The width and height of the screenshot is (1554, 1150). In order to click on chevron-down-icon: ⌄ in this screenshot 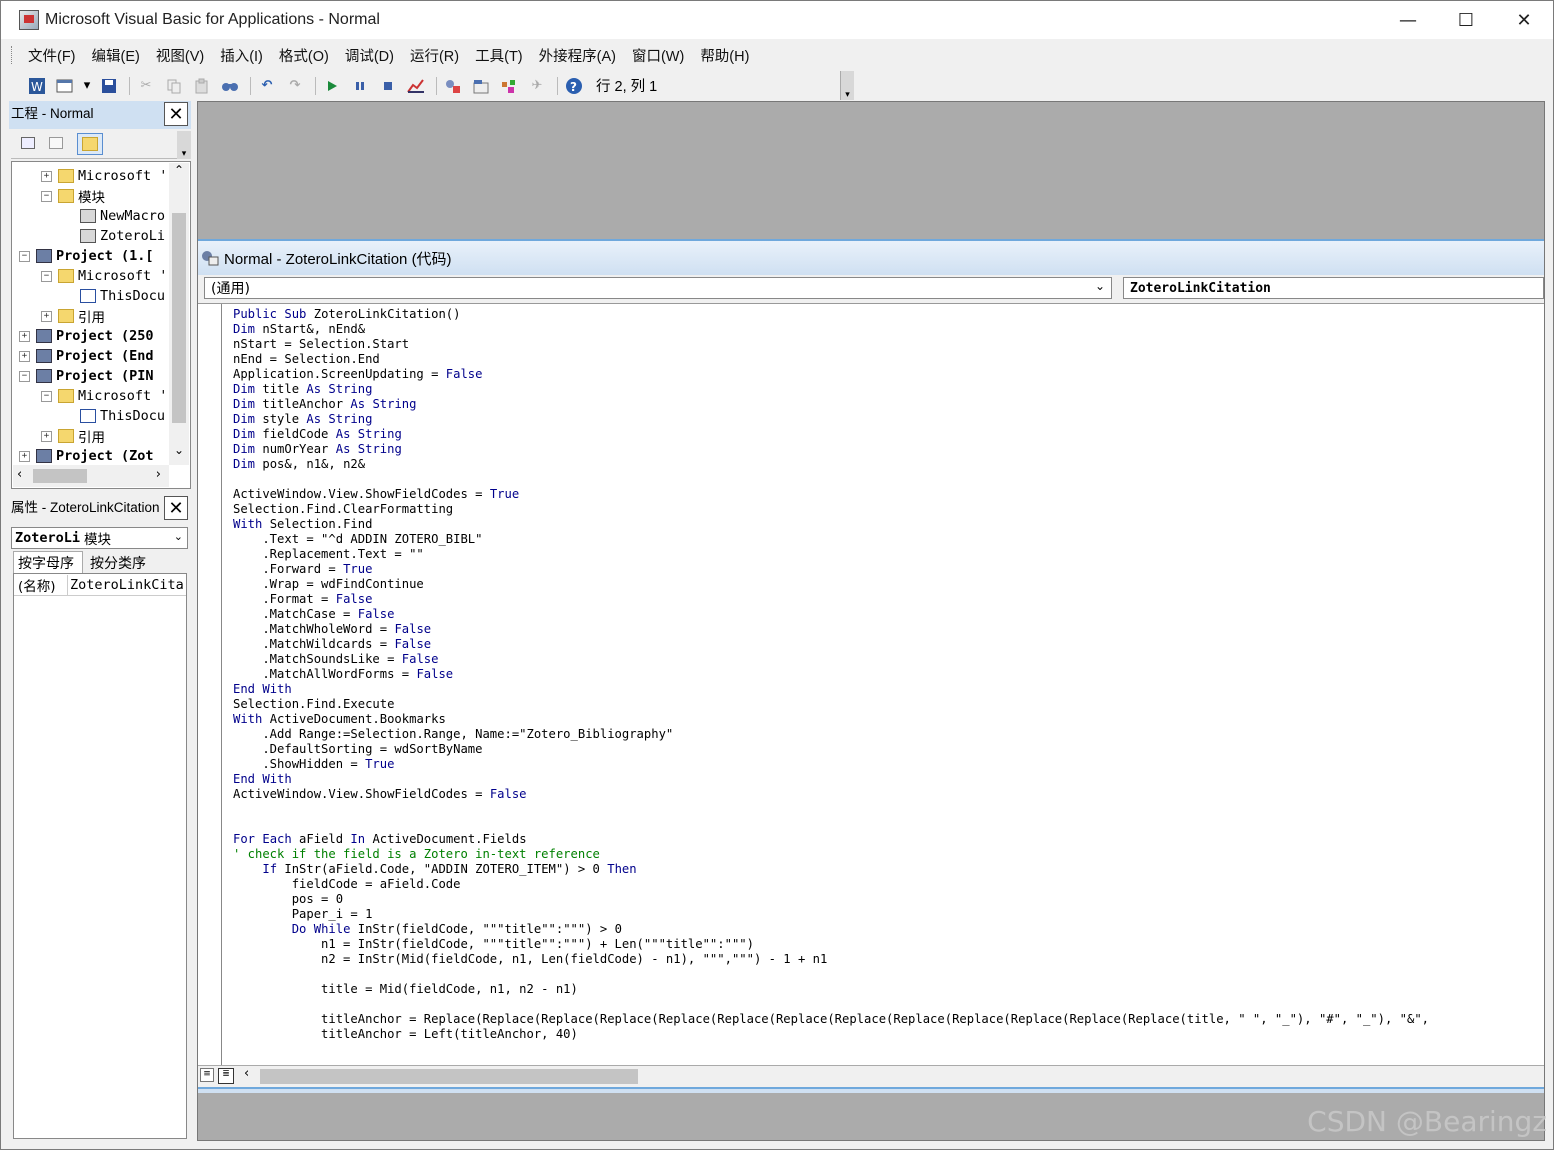, I will do `click(178, 536)`.